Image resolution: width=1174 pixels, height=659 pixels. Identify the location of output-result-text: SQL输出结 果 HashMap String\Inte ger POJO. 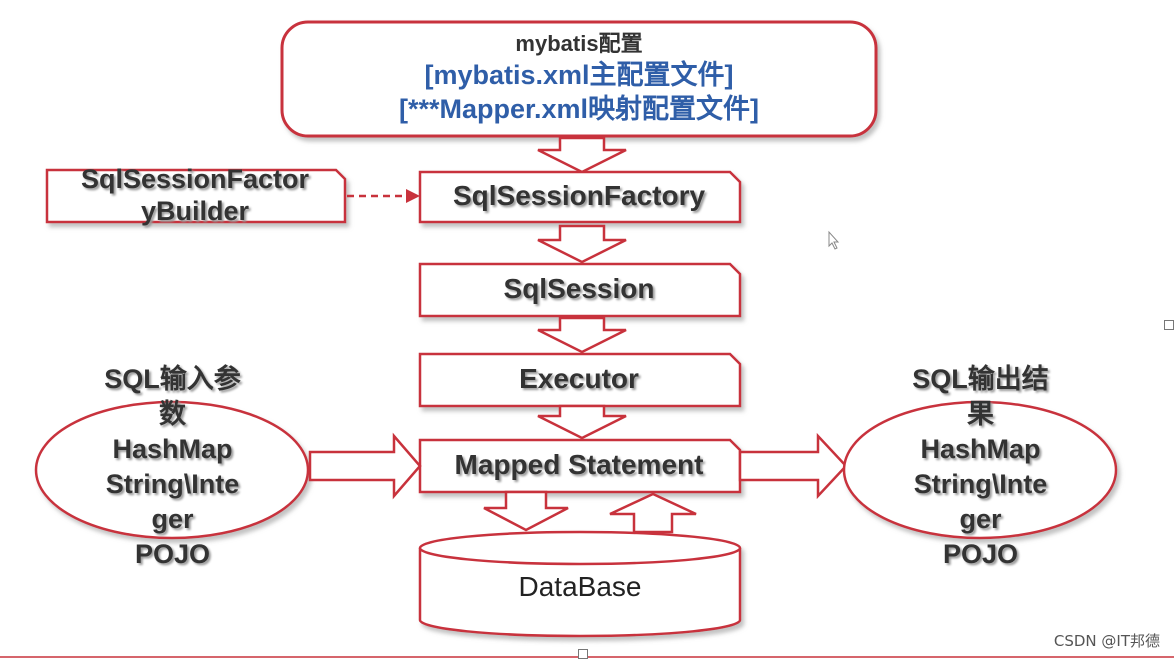
(980, 467).